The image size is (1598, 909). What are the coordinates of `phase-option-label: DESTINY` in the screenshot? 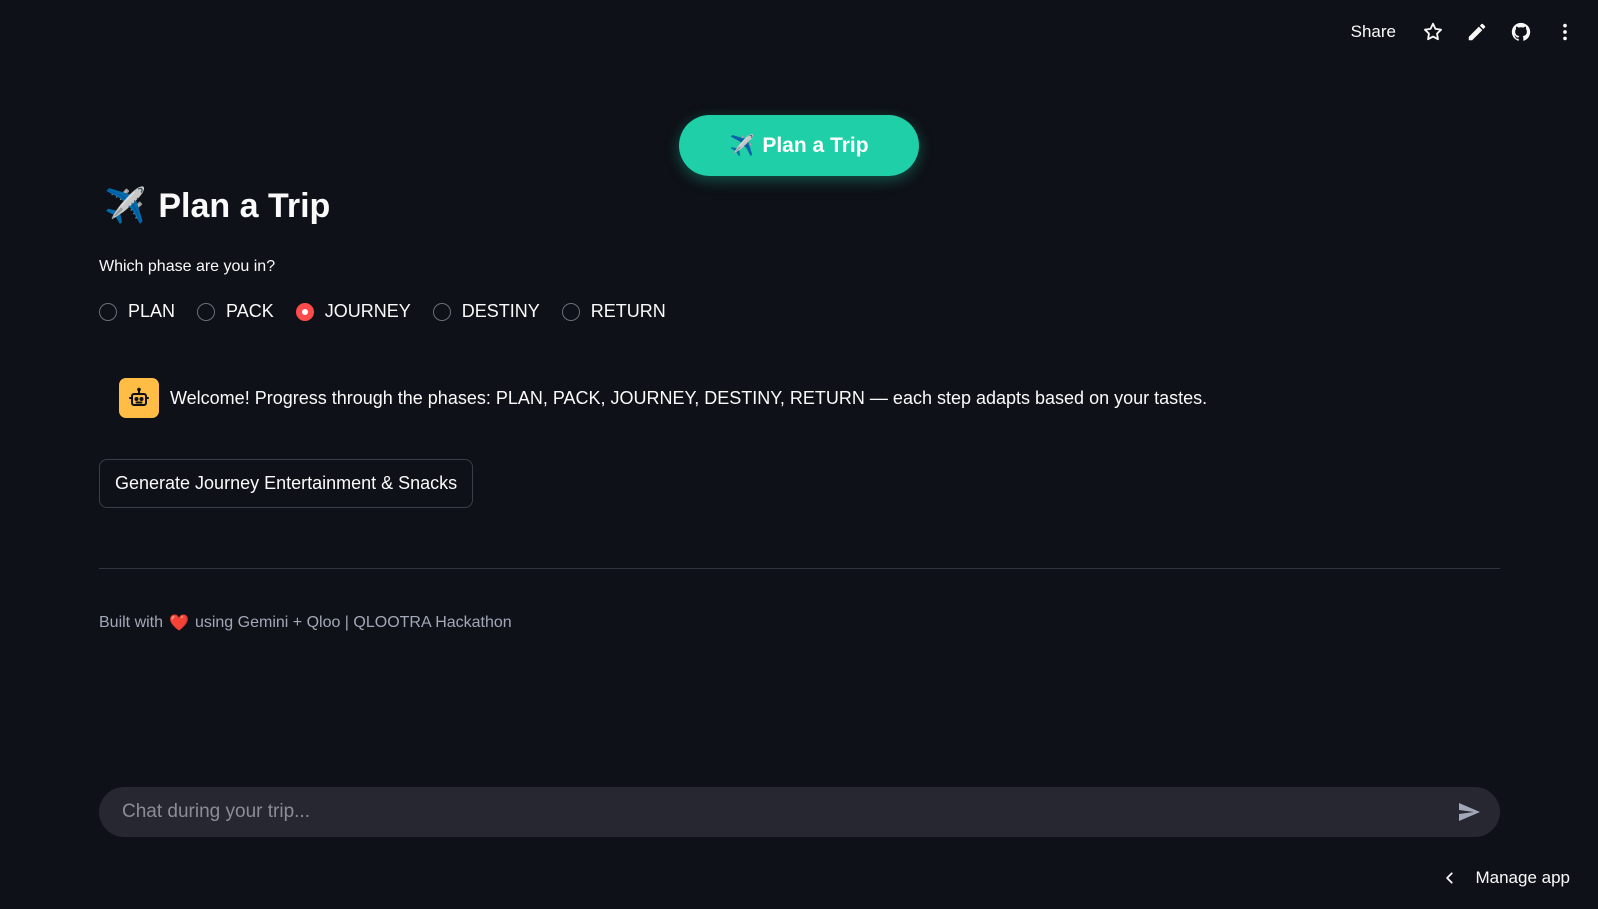 It's located at (500, 311).